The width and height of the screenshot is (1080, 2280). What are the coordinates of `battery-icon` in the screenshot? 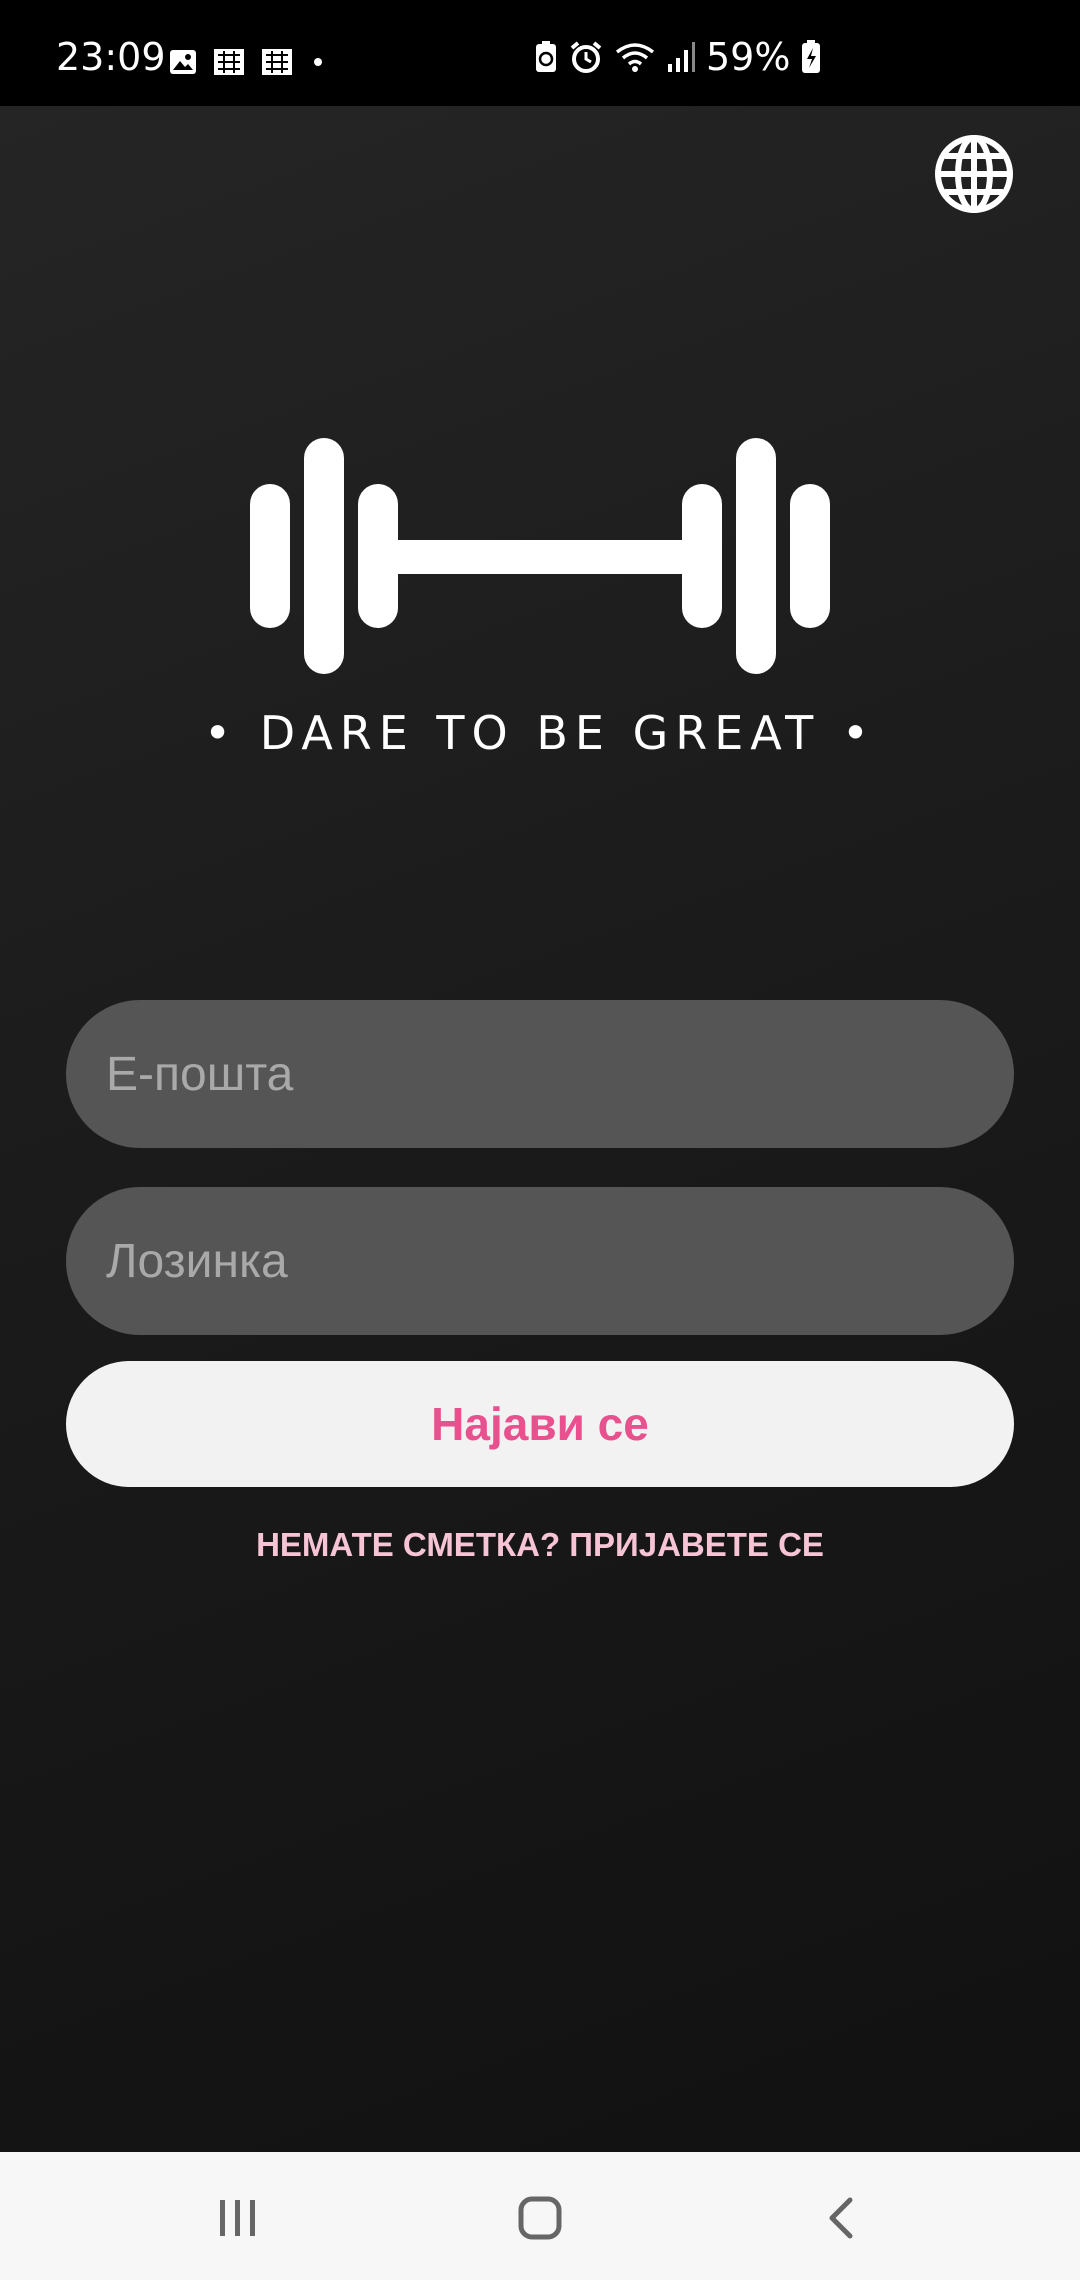 It's located at (811, 56).